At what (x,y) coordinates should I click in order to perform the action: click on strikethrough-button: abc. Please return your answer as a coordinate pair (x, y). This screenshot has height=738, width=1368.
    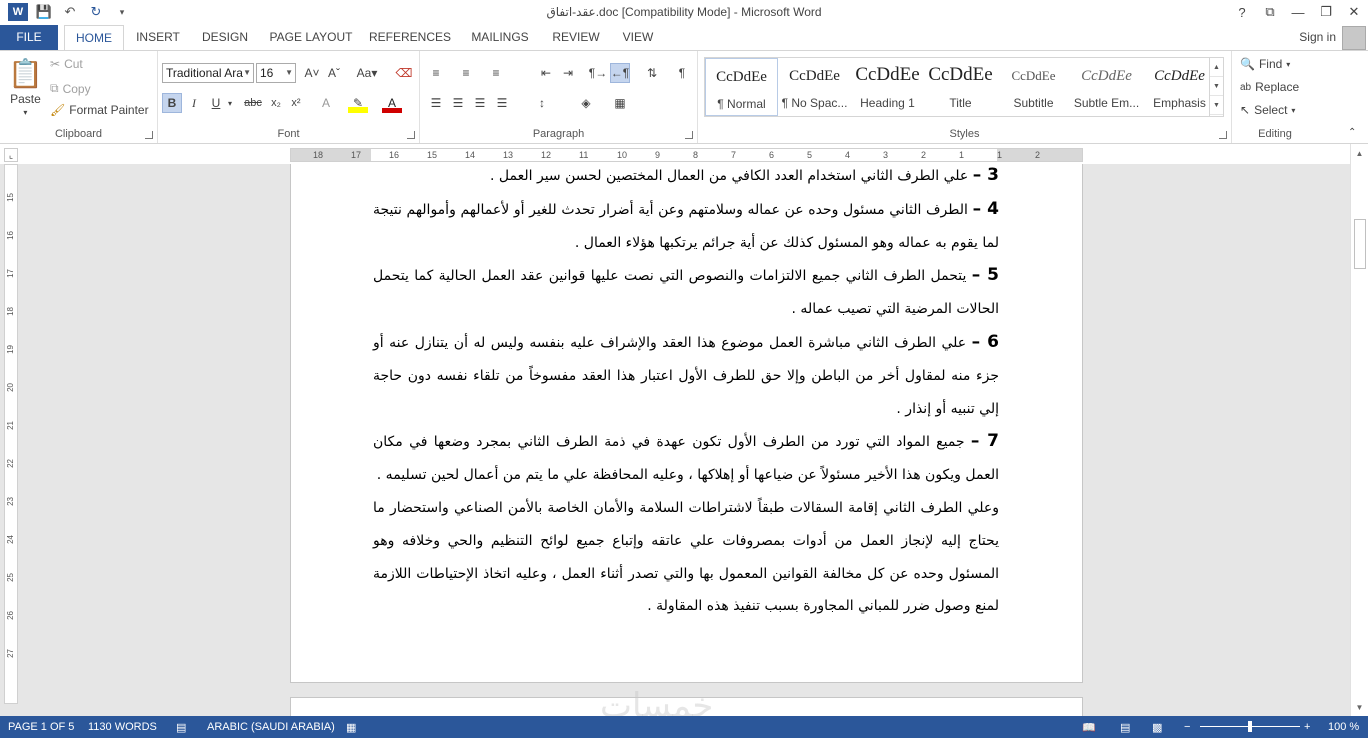
    Looking at the image, I should click on (253, 103).